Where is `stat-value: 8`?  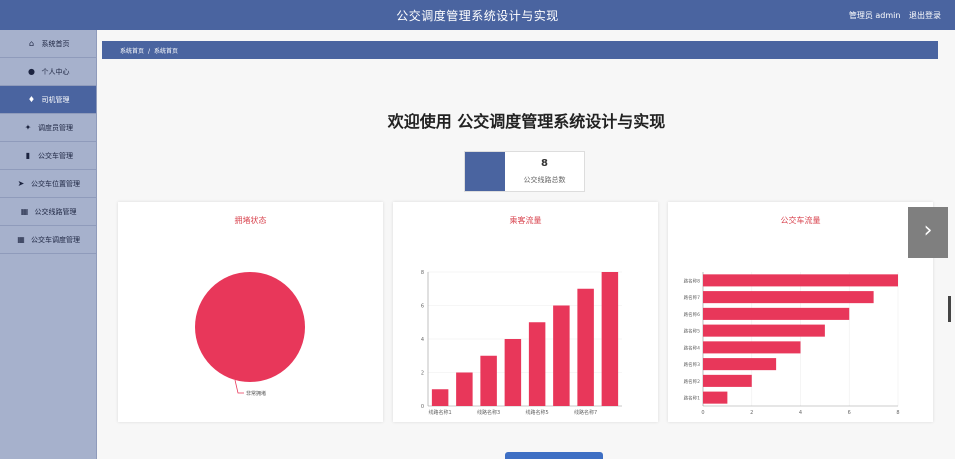
stat-value: 8 is located at coordinates (544, 163).